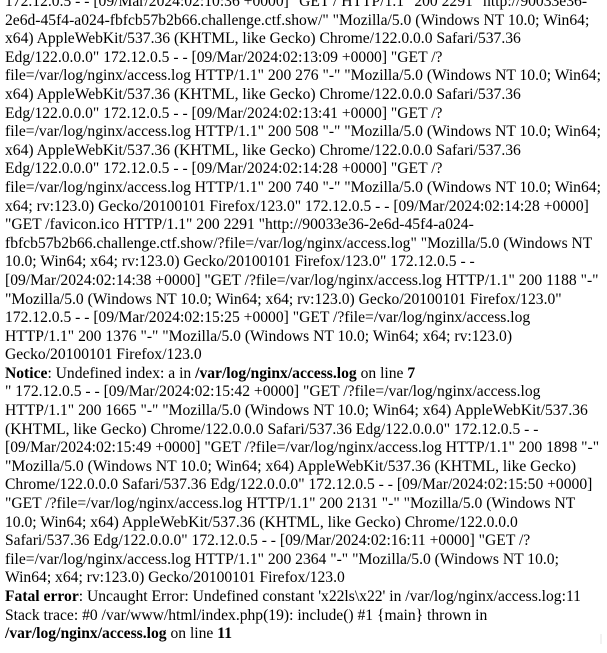  What do you see at coordinates (382, 373) in the screenshot?
I see `notice-on-line: on line` at bounding box center [382, 373].